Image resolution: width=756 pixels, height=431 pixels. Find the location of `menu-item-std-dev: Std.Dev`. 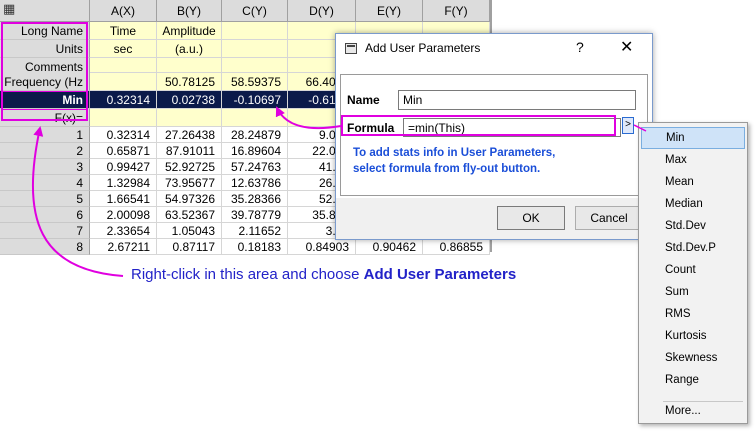

menu-item-std-dev: Std.Dev is located at coordinates (693, 226).